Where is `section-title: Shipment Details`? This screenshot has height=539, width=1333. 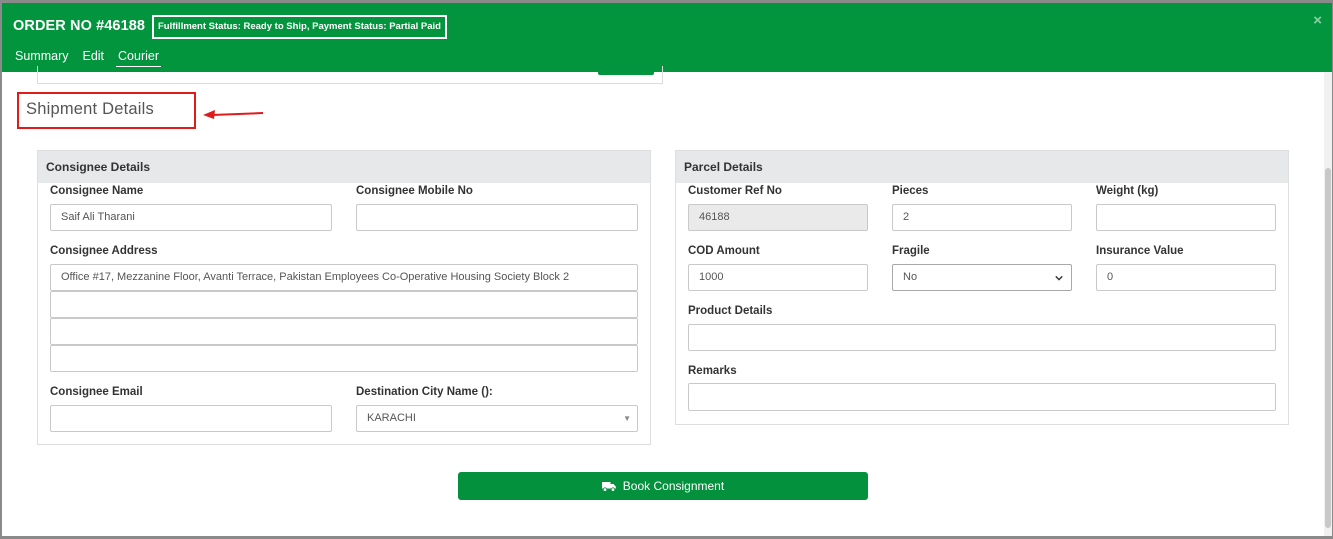 section-title: Shipment Details is located at coordinates (90, 109).